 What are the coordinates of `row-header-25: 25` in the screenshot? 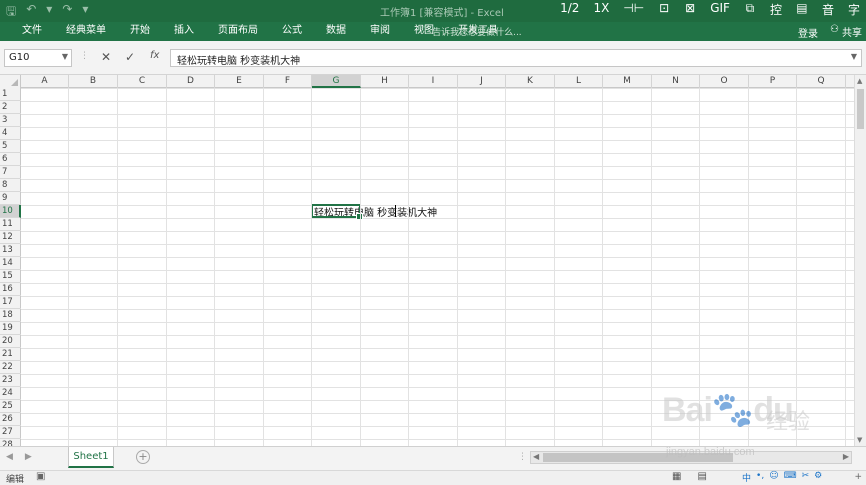 It's located at (10, 406).